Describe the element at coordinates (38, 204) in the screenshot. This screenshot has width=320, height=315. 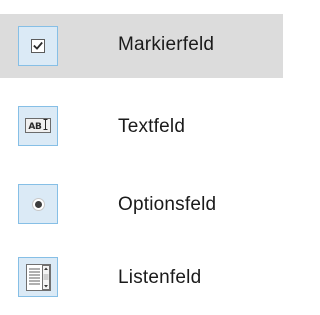
I see `radio-button-icon` at that location.